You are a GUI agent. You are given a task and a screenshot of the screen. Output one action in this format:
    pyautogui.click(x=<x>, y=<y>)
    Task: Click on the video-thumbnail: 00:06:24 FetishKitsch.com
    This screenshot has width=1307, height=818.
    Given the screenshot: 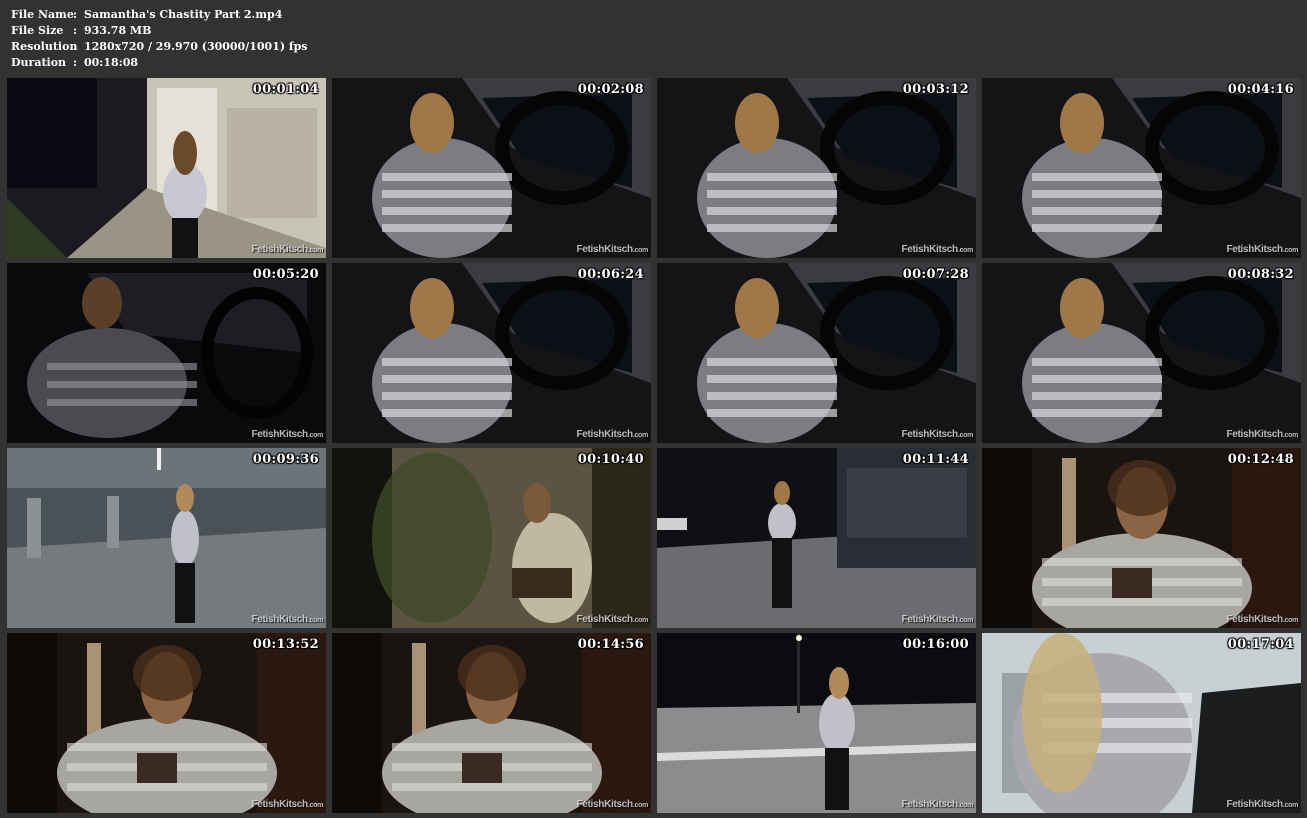 What is the action you would take?
    pyautogui.click(x=491, y=353)
    